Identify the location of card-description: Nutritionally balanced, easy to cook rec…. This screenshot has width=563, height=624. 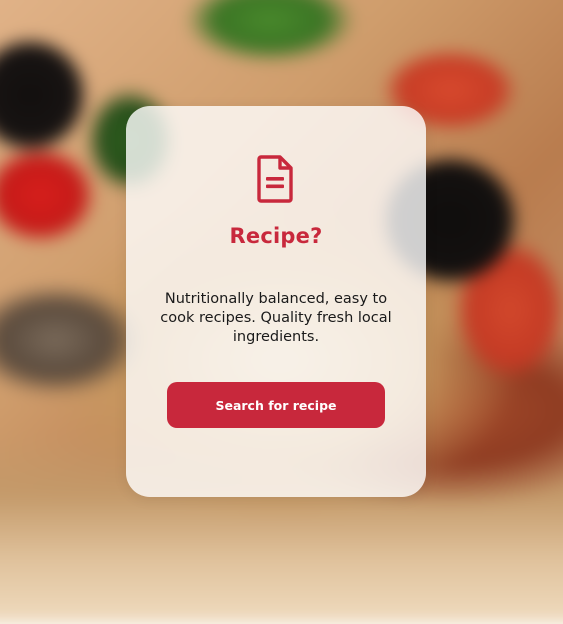
(276, 318).